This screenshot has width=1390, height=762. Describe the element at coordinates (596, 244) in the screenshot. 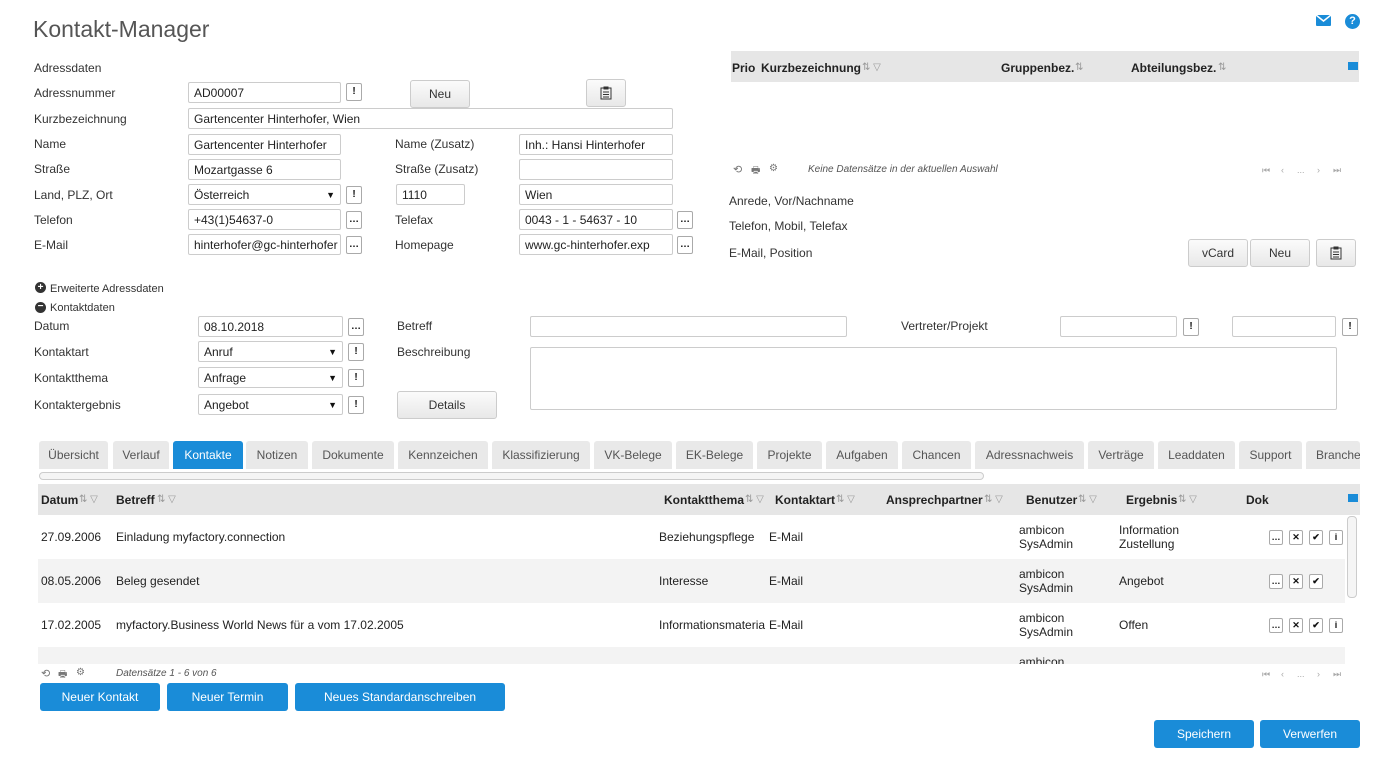

I see `homepage-input: www.gc-hinterhofer.exp` at that location.